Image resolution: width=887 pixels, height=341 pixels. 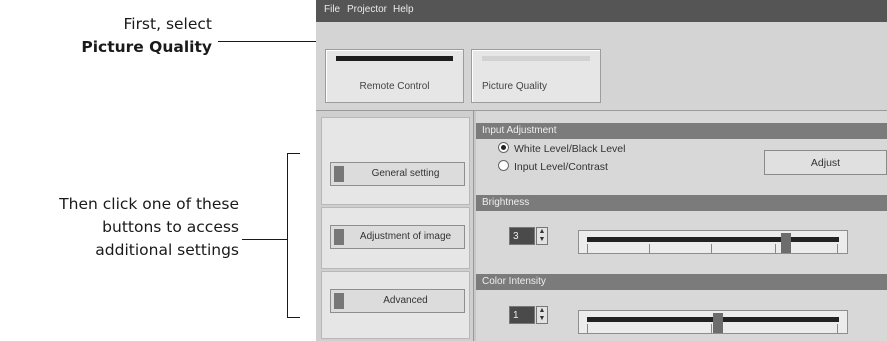 I want to click on adjustment-of-image-button: Adjustment of image, so click(x=397, y=237).